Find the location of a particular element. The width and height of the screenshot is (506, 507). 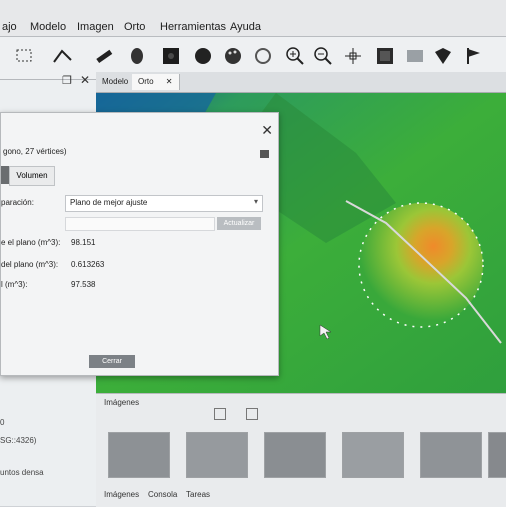

volume-total-value: 97.538 is located at coordinates (83, 284).